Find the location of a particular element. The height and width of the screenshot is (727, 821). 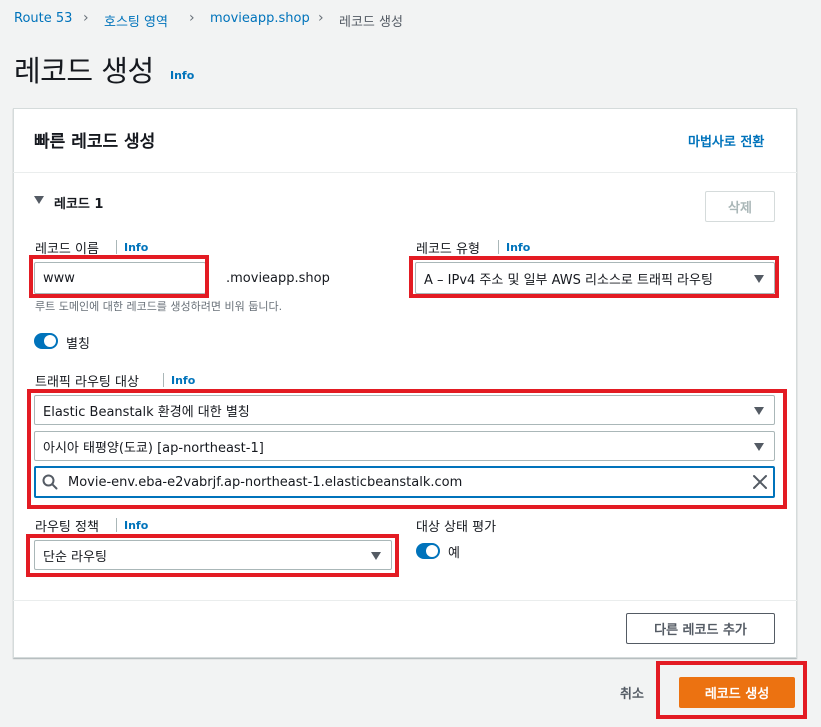

breadcrumb-current: 레코드 생성 is located at coordinates (371, 22).